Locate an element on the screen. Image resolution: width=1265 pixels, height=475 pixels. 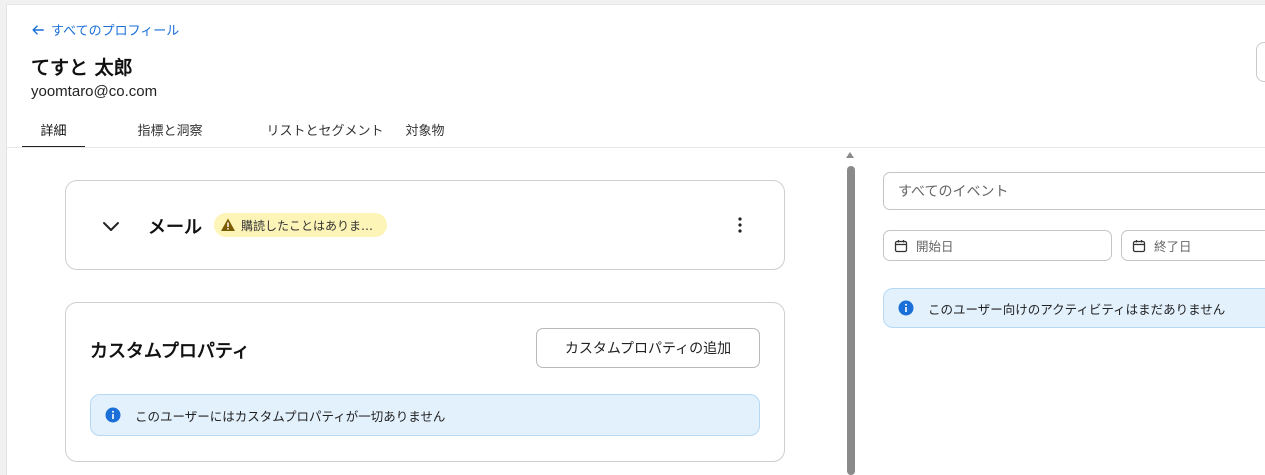
start-date-field: 開始日 is located at coordinates (997, 245).